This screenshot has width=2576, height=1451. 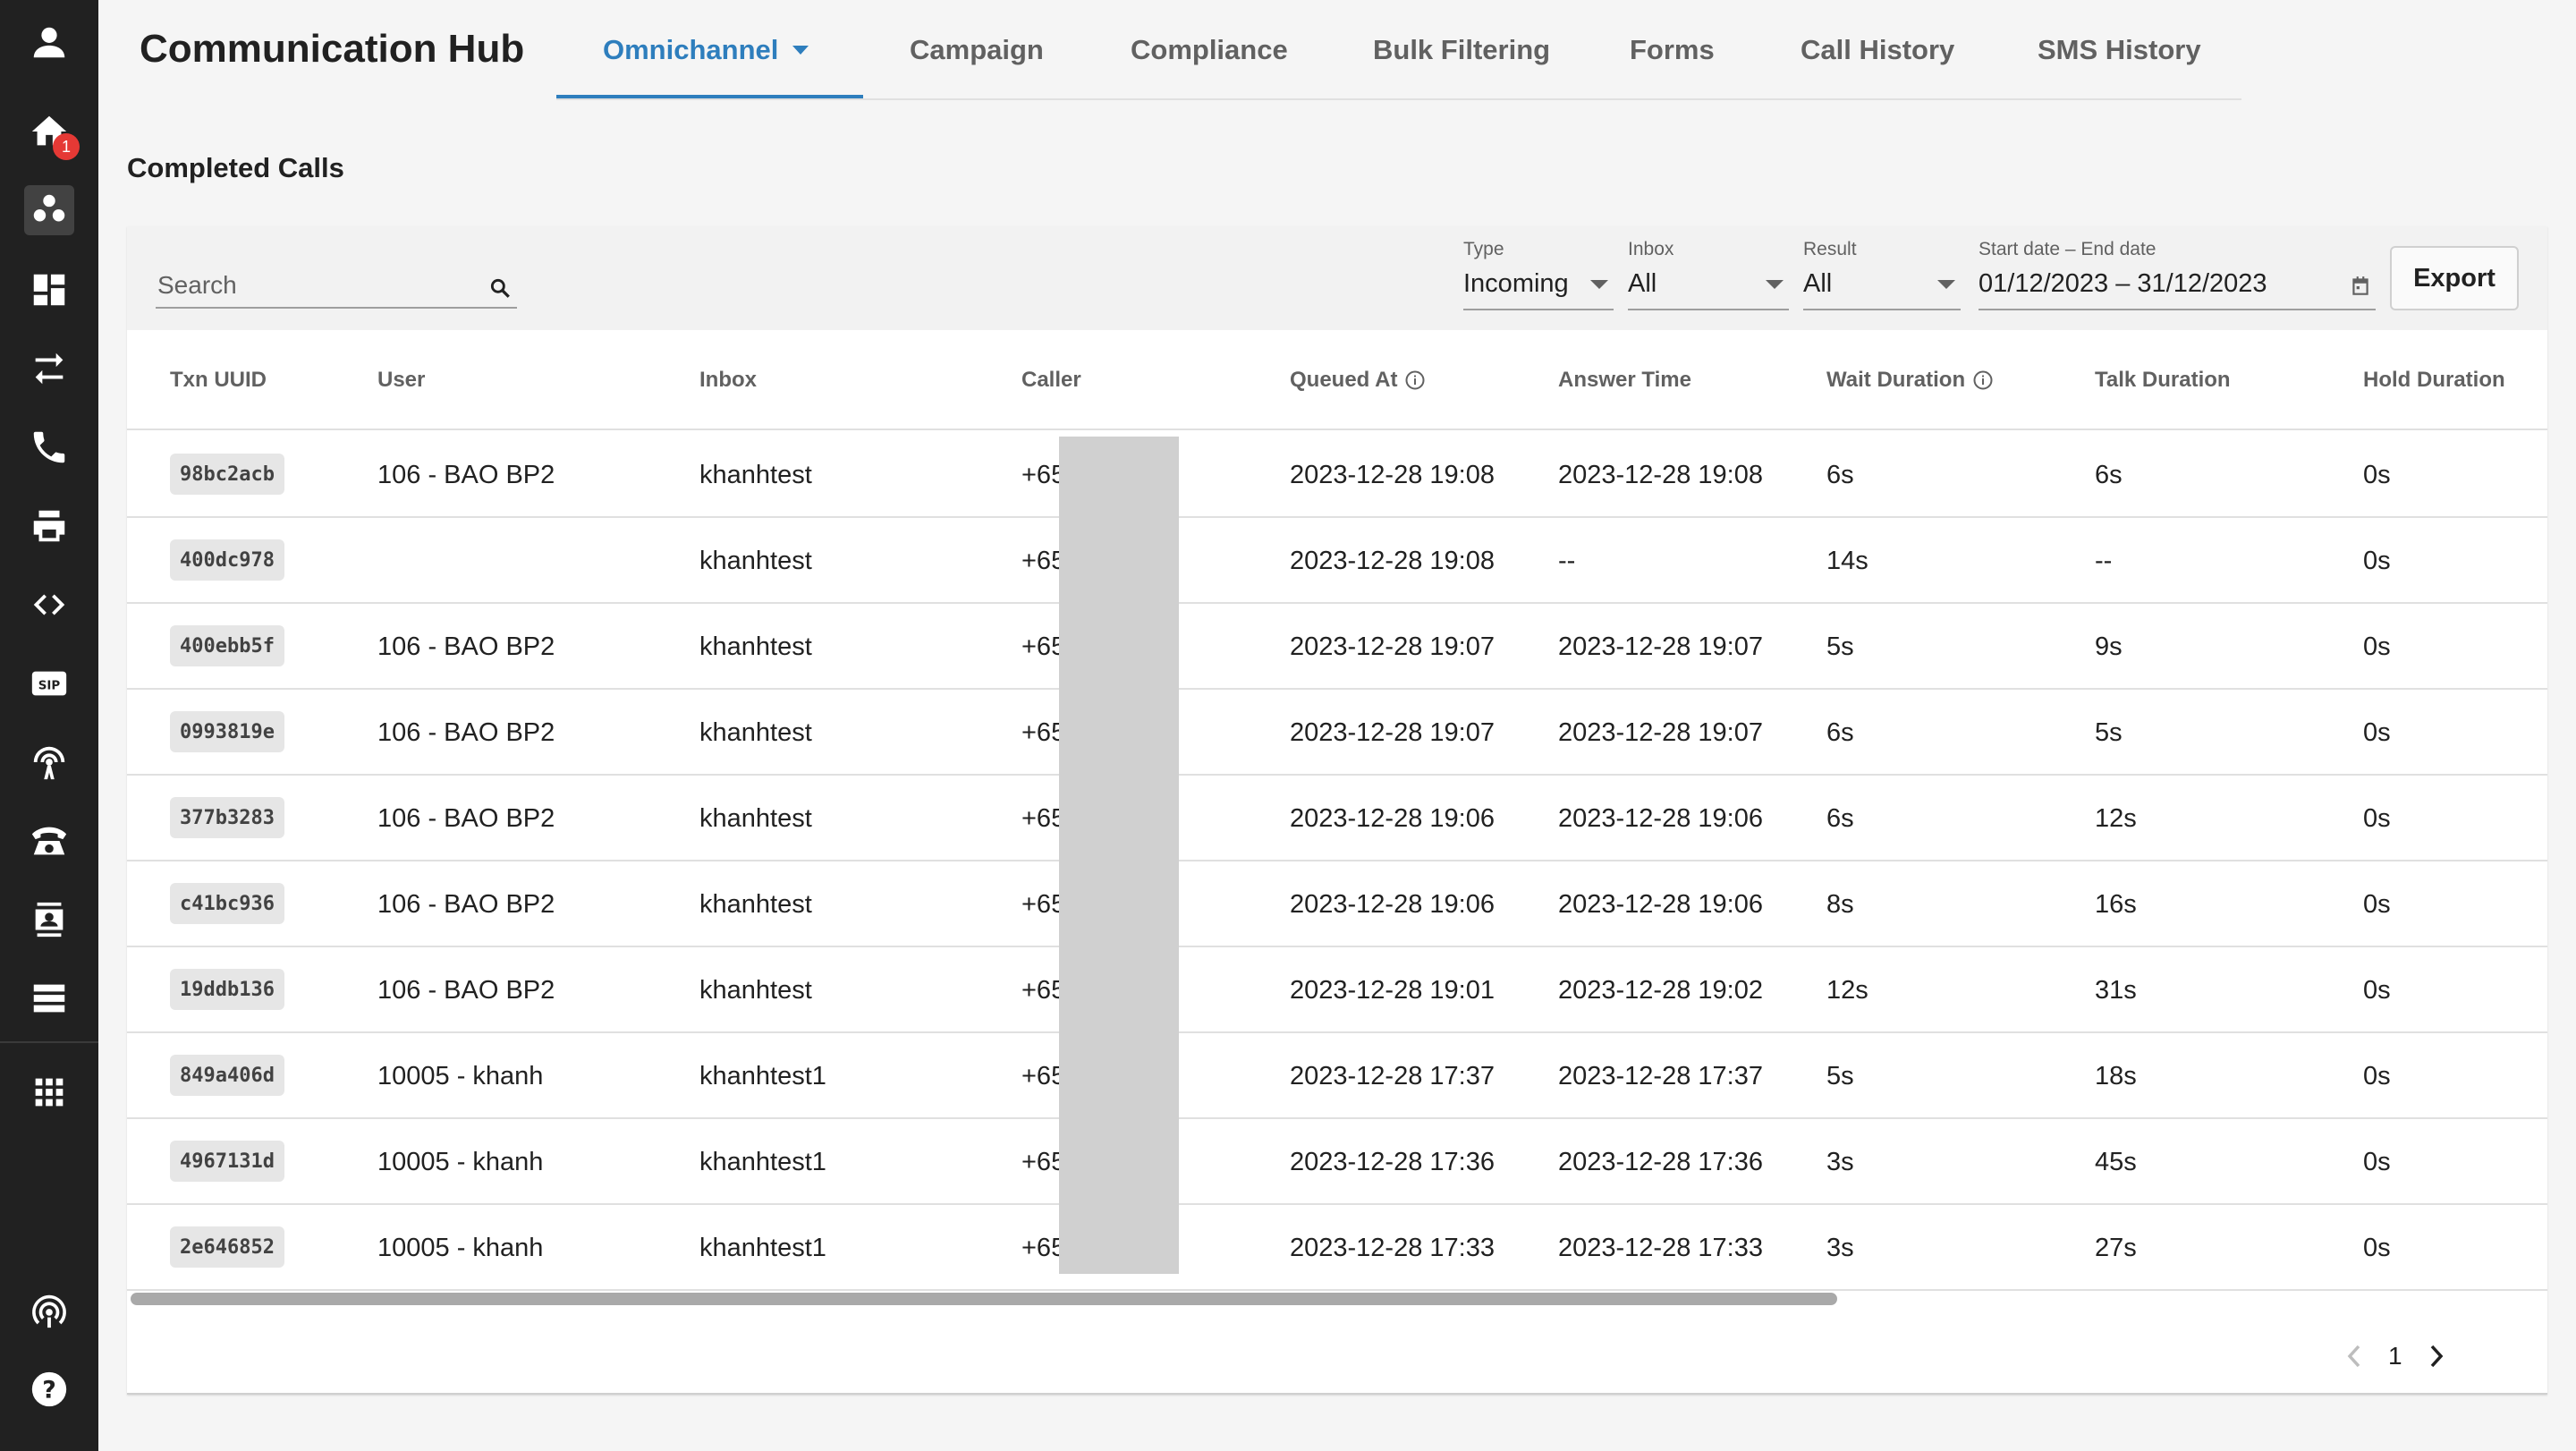 I want to click on horizontal-scrollbar, so click(x=984, y=1299).